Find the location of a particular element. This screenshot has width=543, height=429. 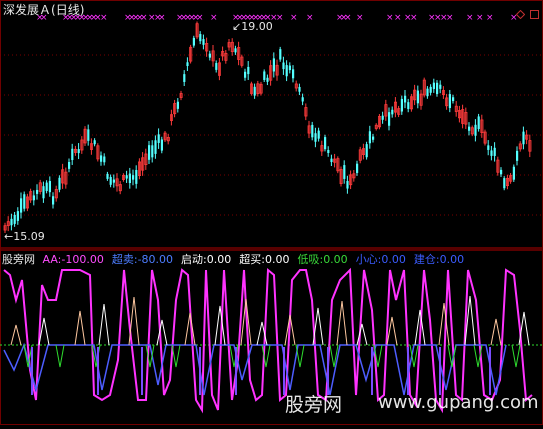

low-arrow-icon: ← is located at coordinates (9, 236).